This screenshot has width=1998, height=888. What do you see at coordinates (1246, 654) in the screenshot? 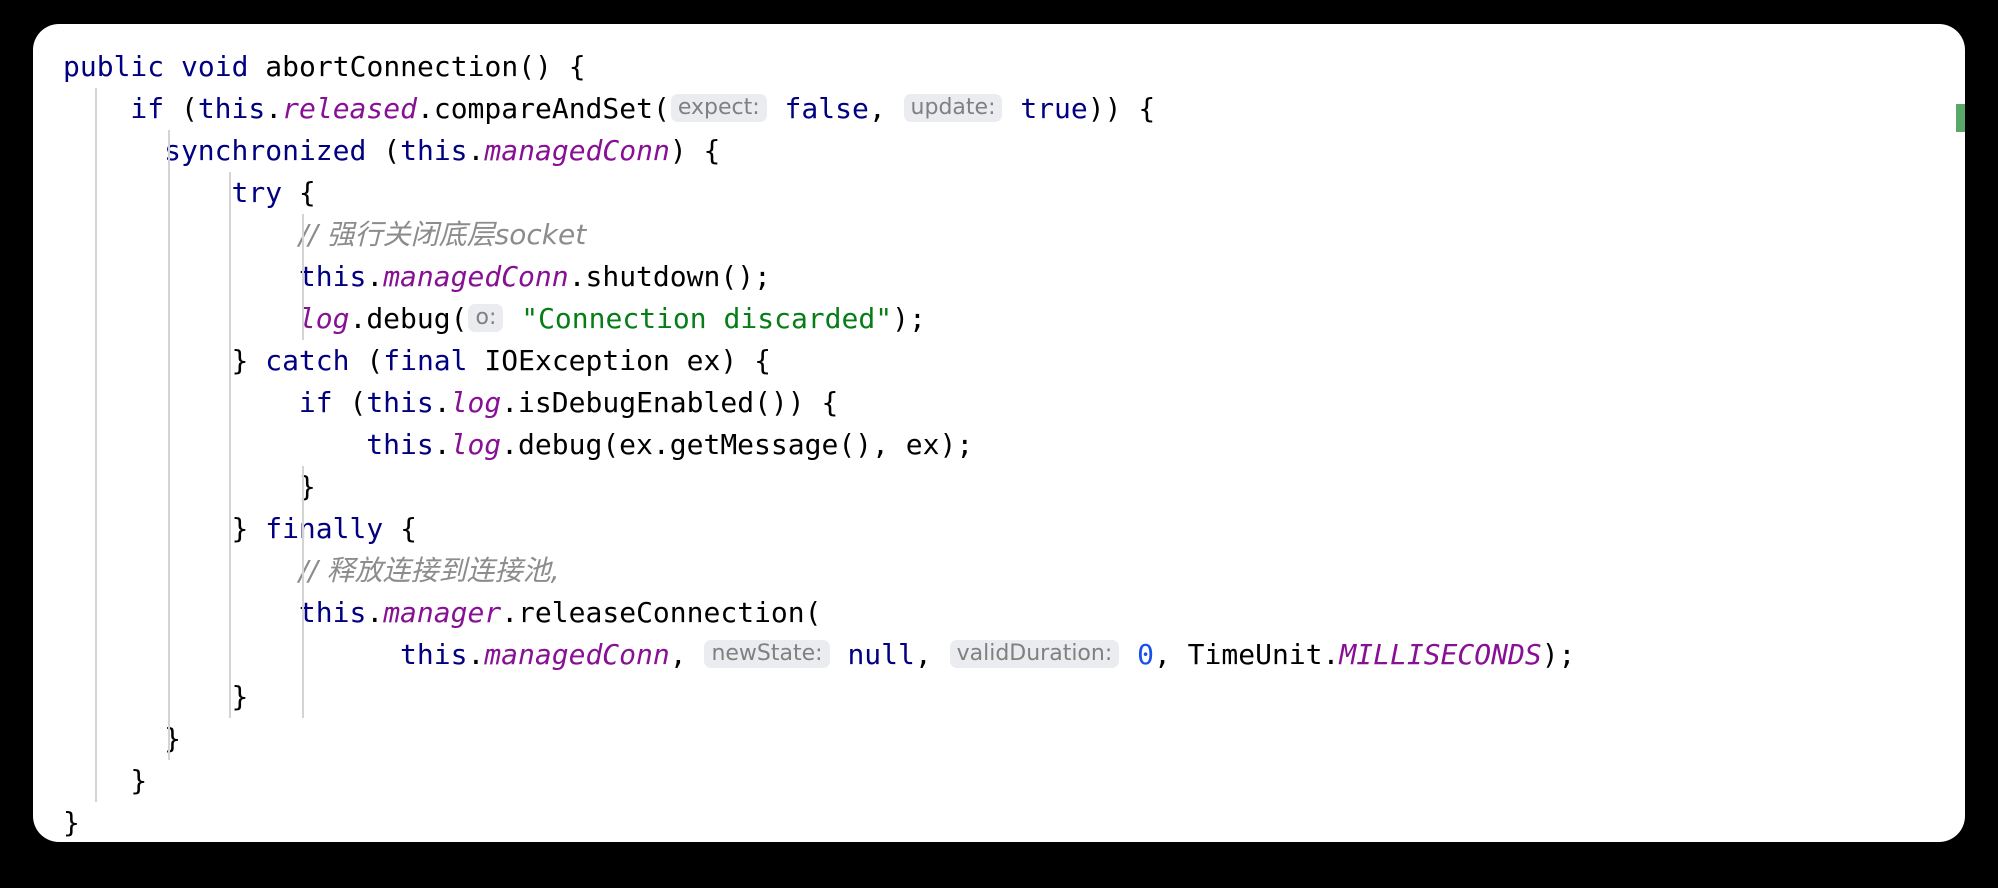
I see `code-token-default: , TimeUnit.` at bounding box center [1246, 654].